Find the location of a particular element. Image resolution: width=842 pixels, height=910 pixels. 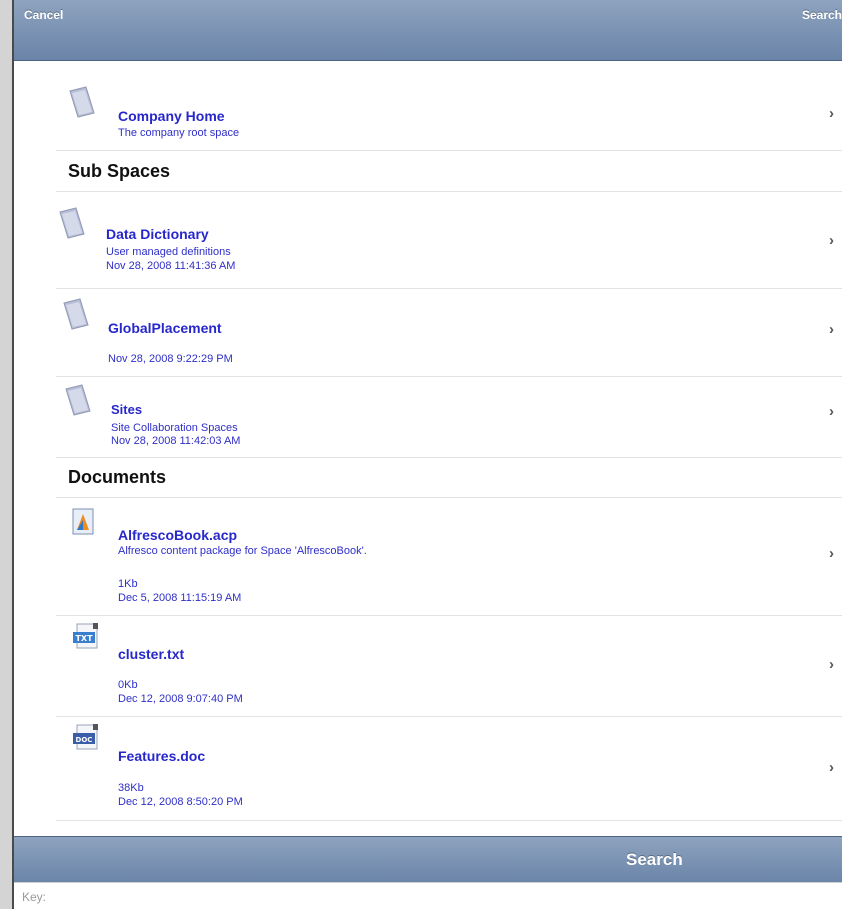

cancel-button: Cancel is located at coordinates (43, 15).